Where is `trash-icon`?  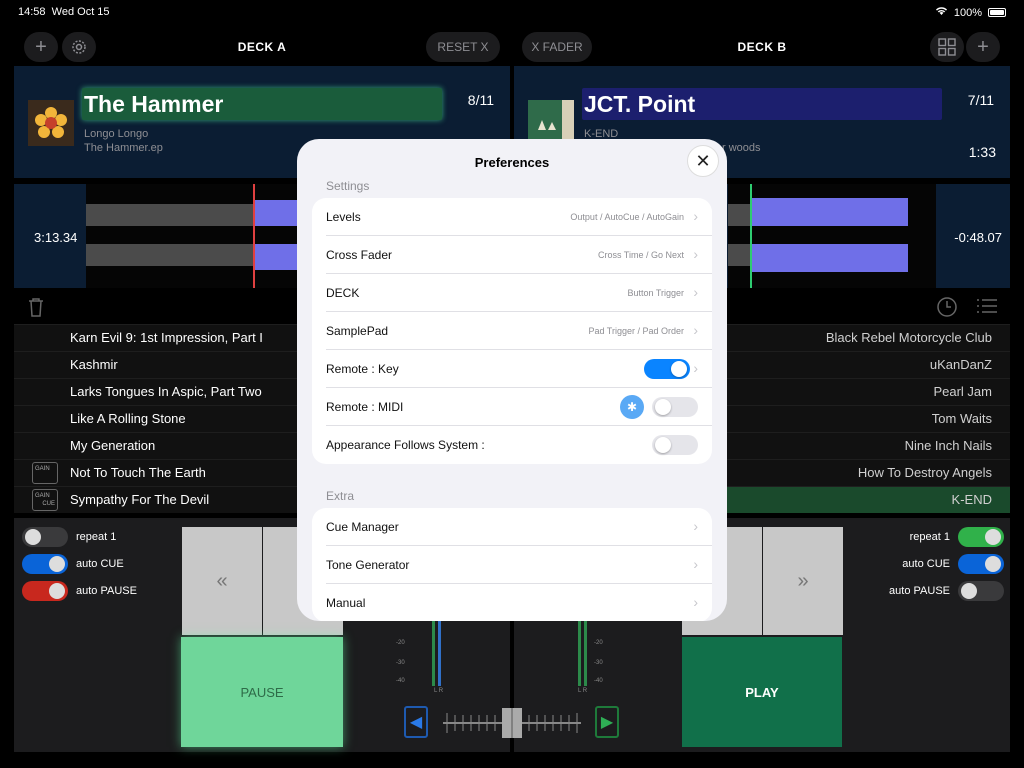 trash-icon is located at coordinates (36, 307).